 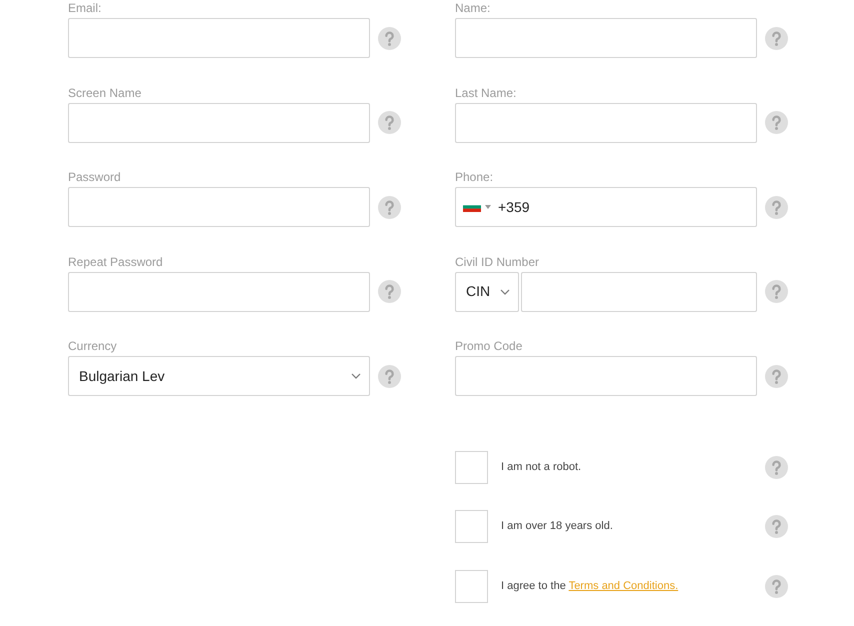 What do you see at coordinates (606, 207) in the screenshot?
I see `phone-field: +359` at bounding box center [606, 207].